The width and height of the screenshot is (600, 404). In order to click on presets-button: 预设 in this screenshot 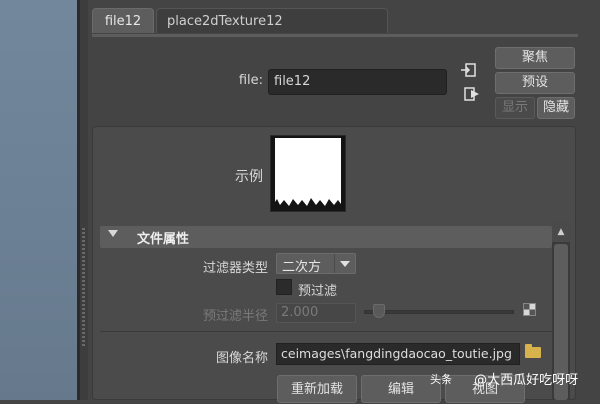, I will do `click(535, 83)`.